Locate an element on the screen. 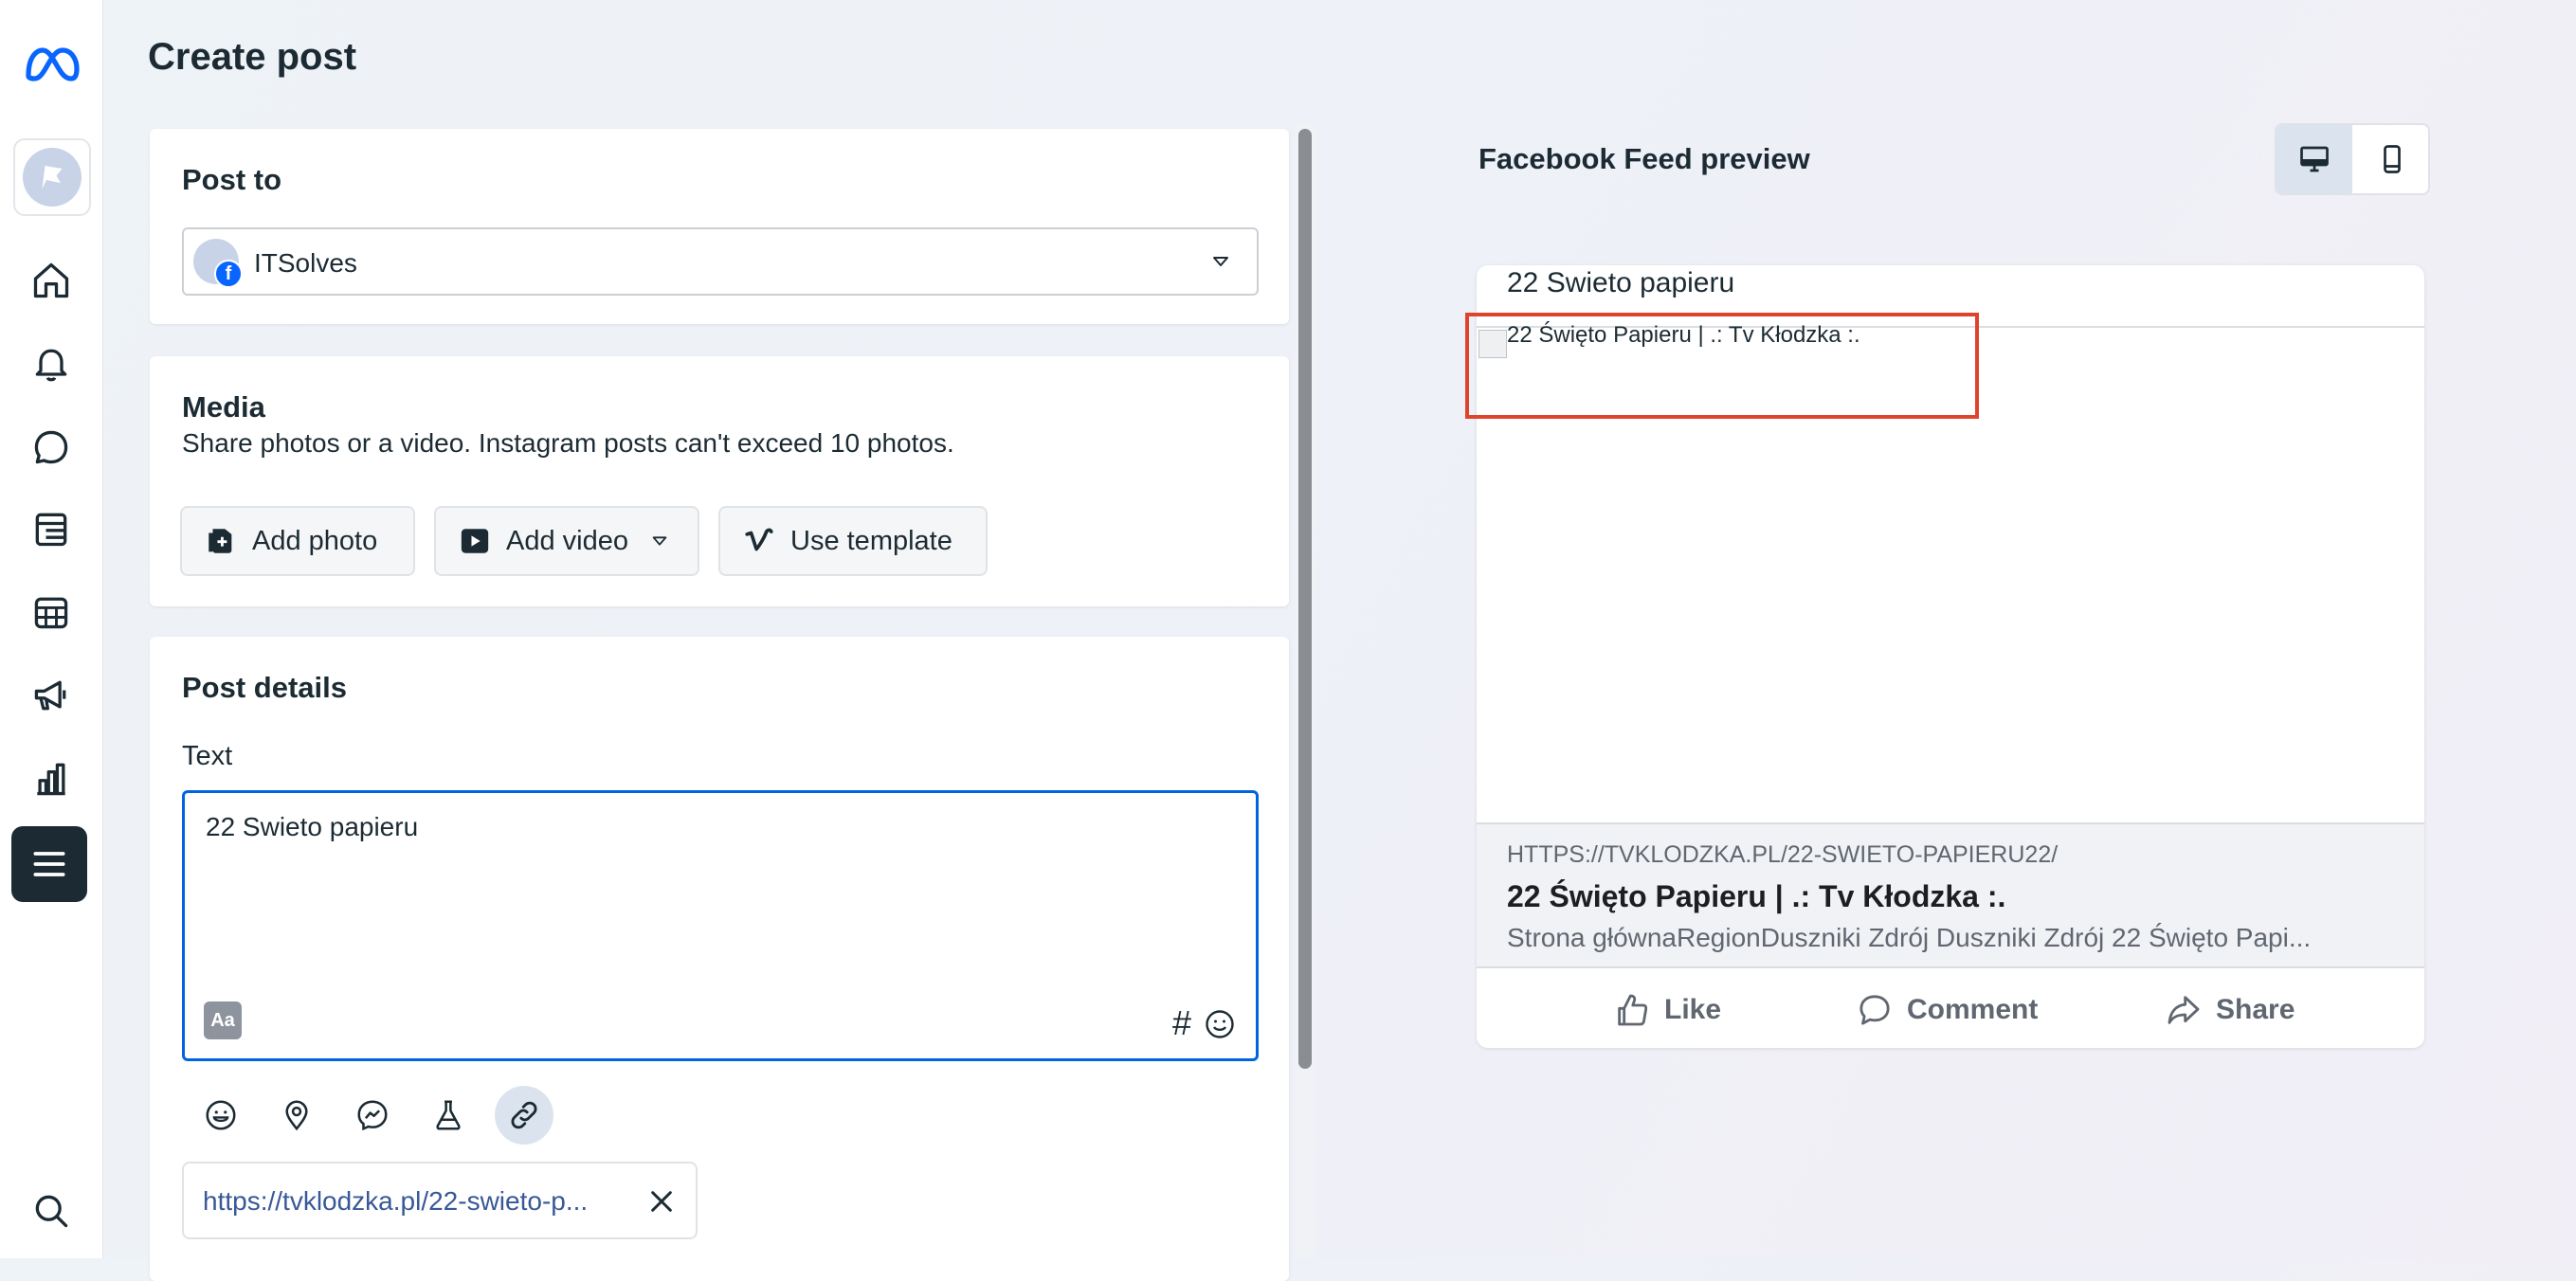 Image resolution: width=2576 pixels, height=1281 pixels. smiley-icon is located at coordinates (221, 1115).